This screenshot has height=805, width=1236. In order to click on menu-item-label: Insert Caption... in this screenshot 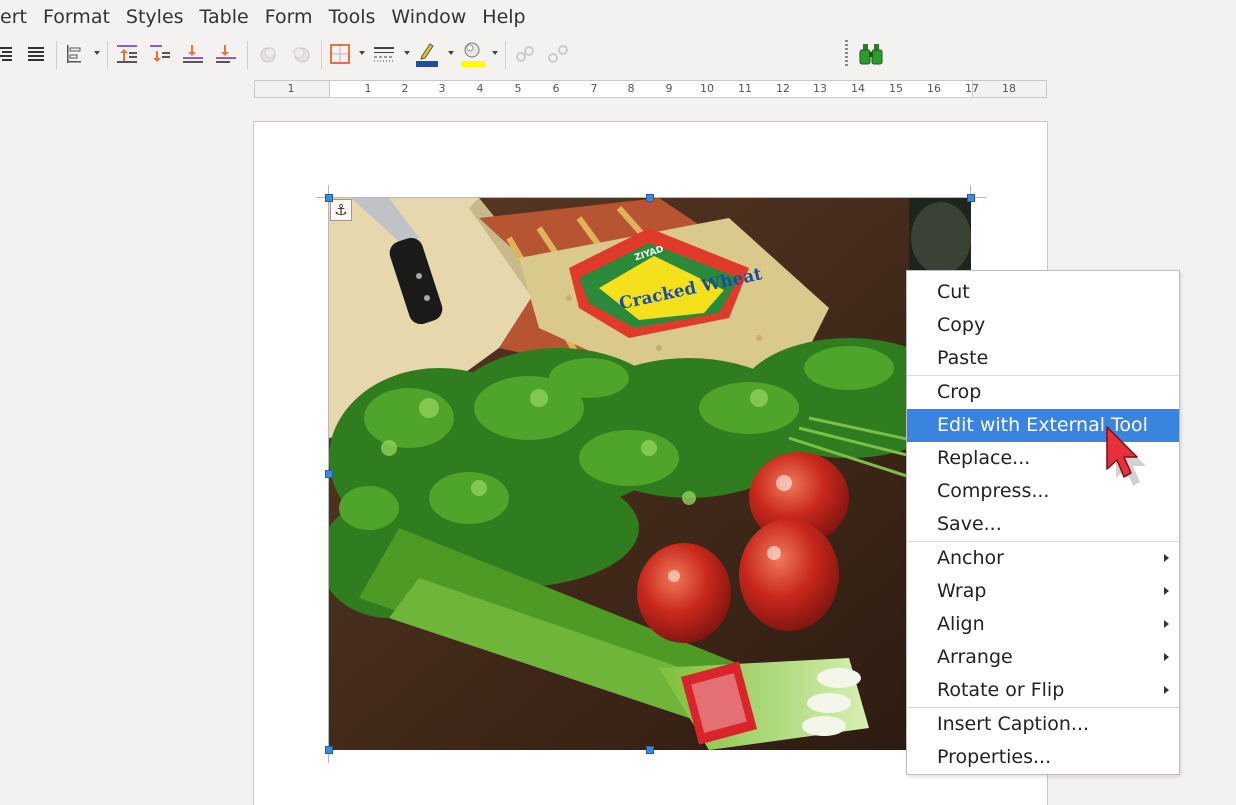, I will do `click(1013, 724)`.